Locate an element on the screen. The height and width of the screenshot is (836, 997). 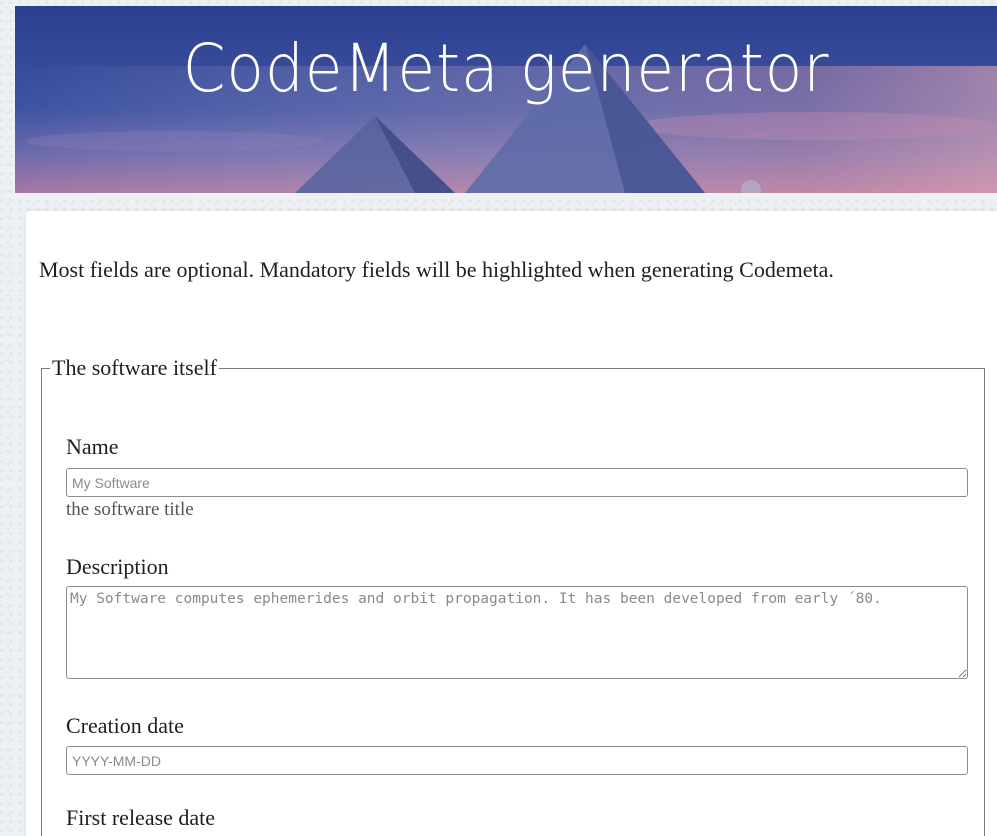
page-title: CodeMeta generator is located at coordinates (506, 68).